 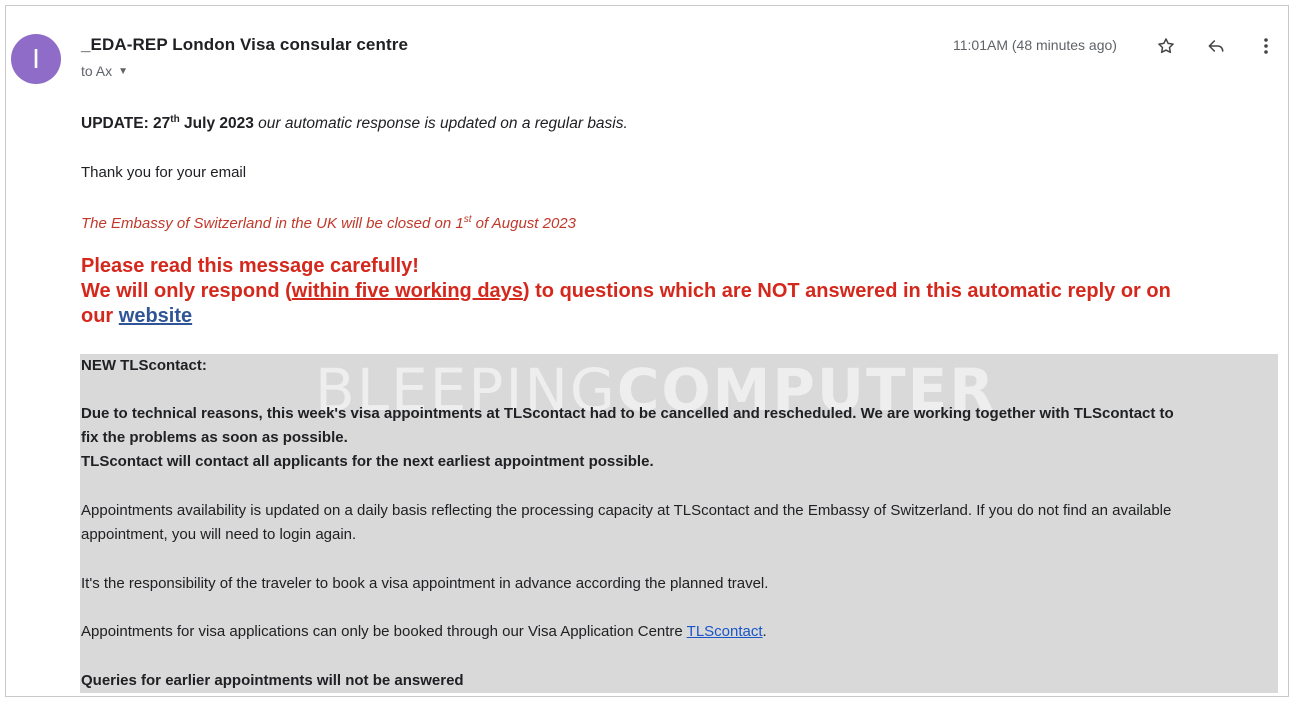 What do you see at coordinates (126, 124) in the screenshot?
I see `update-date-prefix: UPDATE: 27` at bounding box center [126, 124].